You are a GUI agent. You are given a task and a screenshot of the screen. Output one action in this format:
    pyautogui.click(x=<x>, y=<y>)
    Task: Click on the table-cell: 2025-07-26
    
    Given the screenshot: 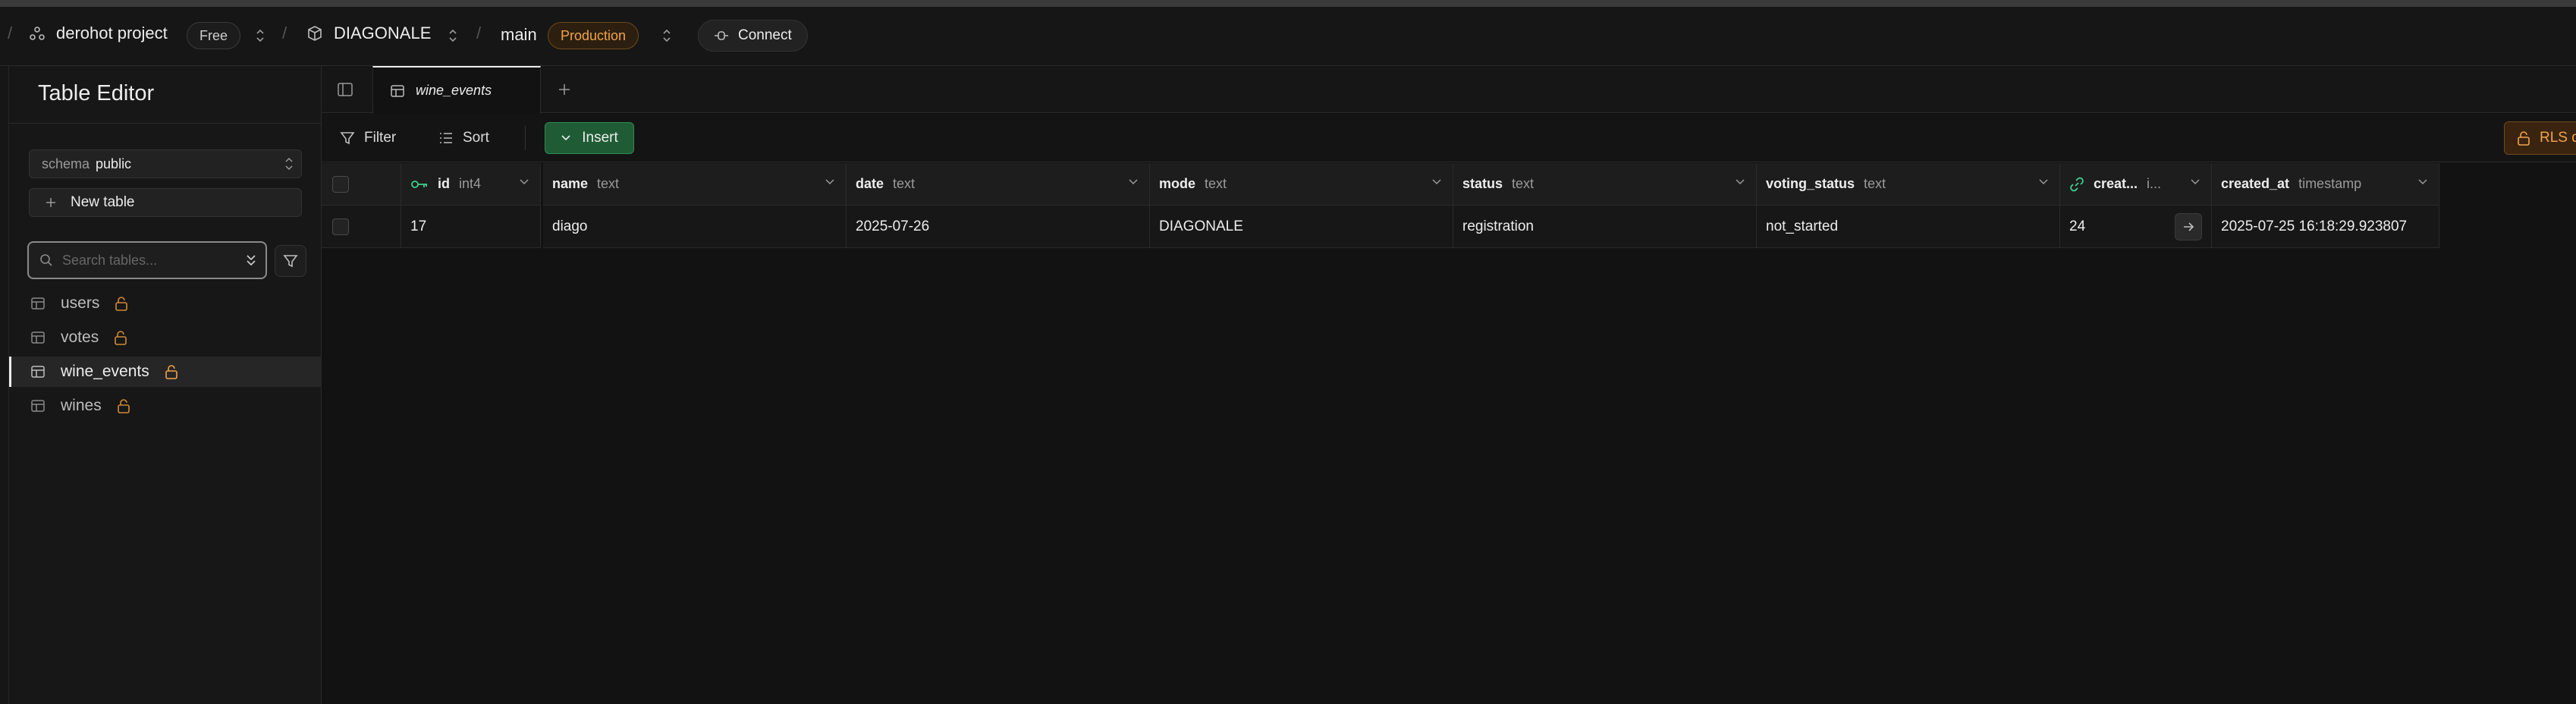 What is the action you would take?
    pyautogui.click(x=998, y=227)
    